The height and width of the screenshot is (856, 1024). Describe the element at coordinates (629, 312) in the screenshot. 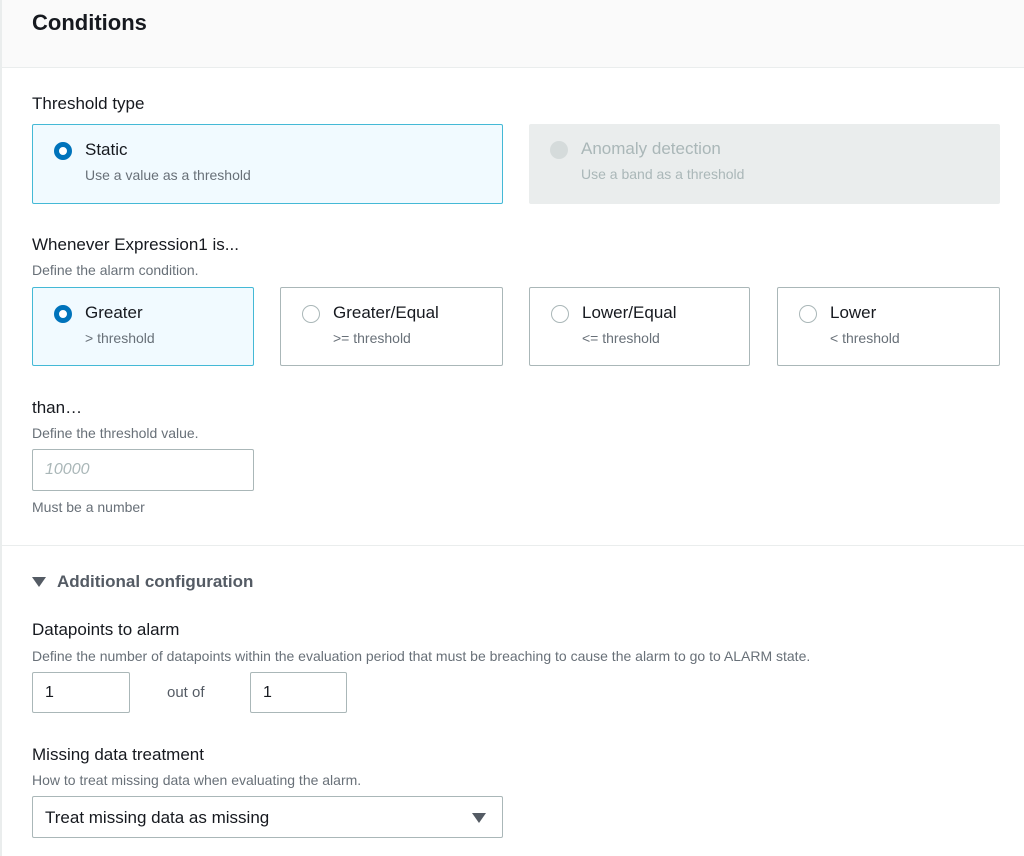

I see `option-title: Lower/Equal` at that location.